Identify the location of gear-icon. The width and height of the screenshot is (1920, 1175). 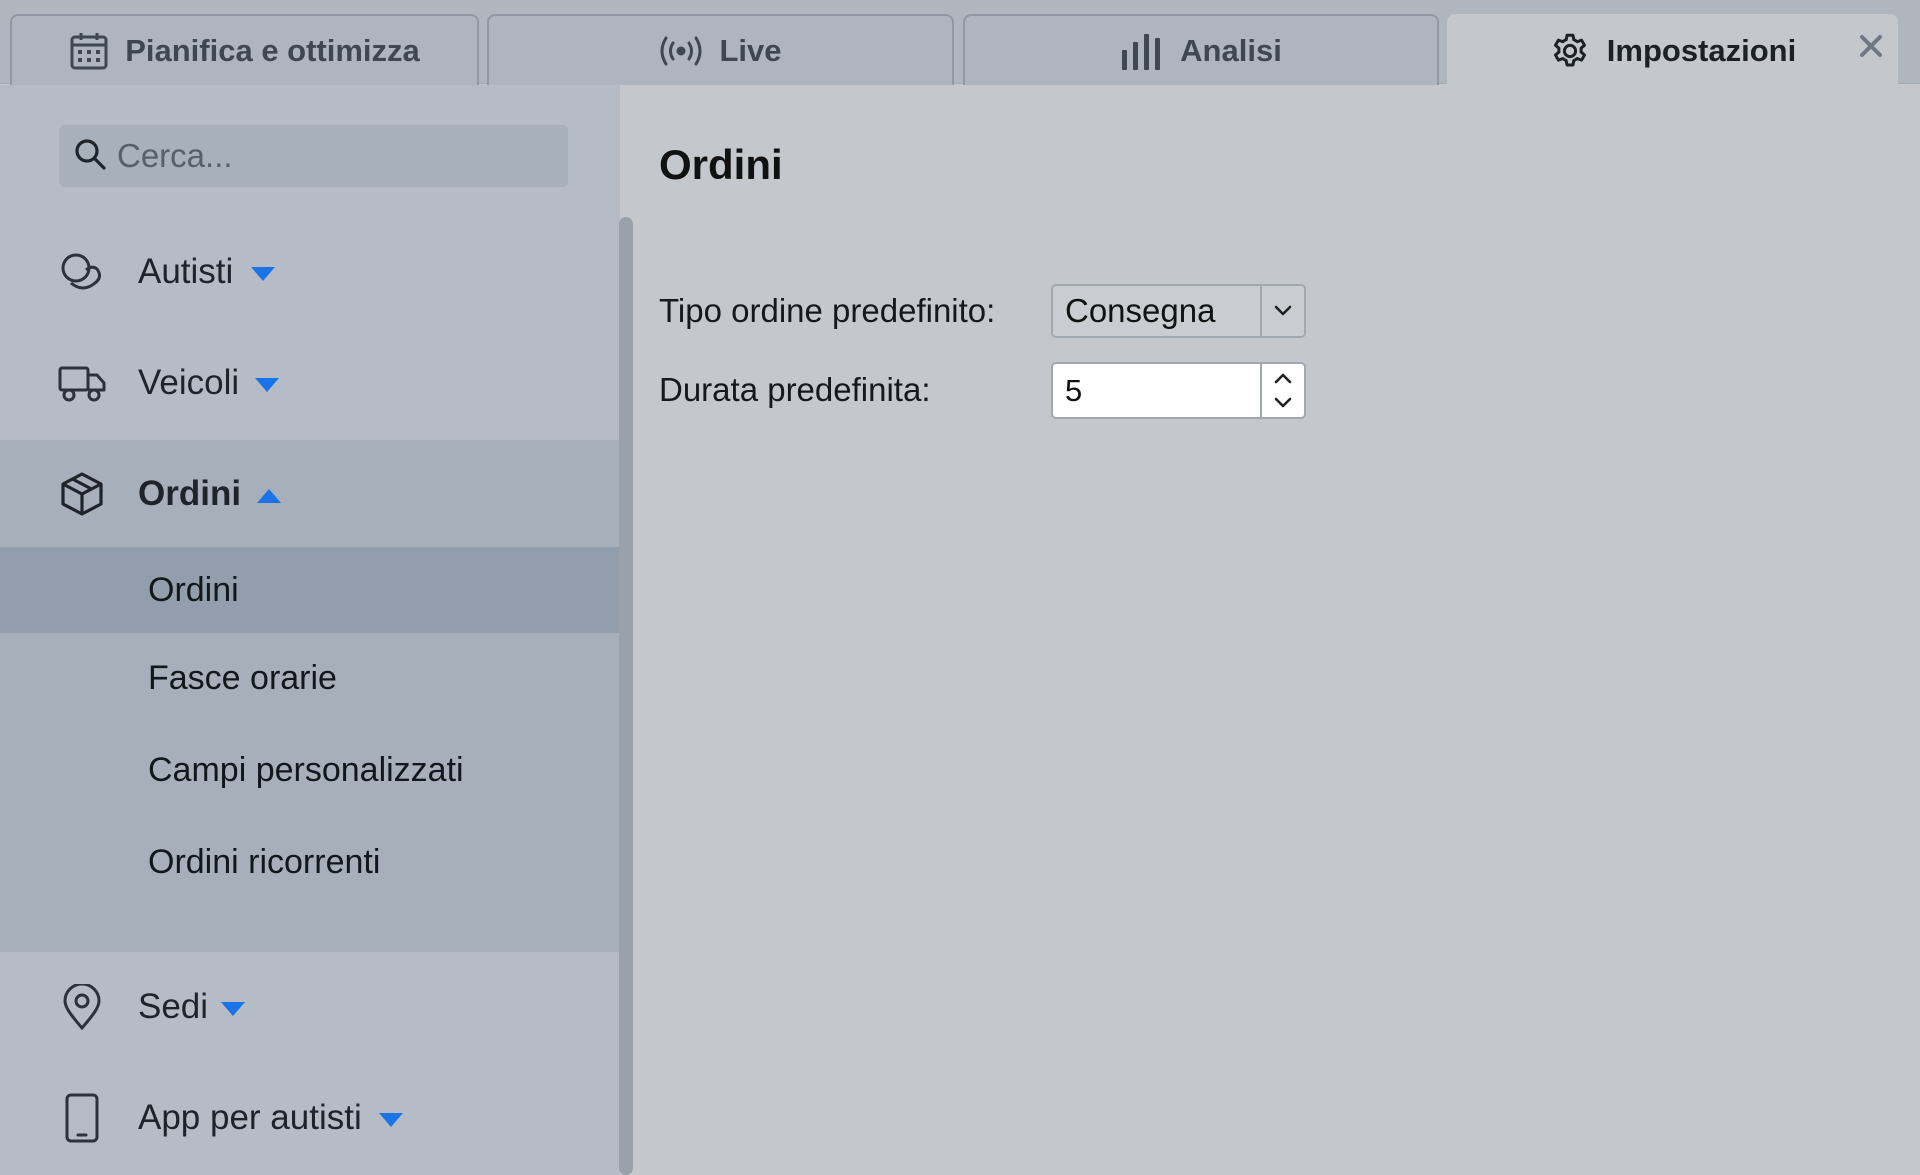
(1570, 51).